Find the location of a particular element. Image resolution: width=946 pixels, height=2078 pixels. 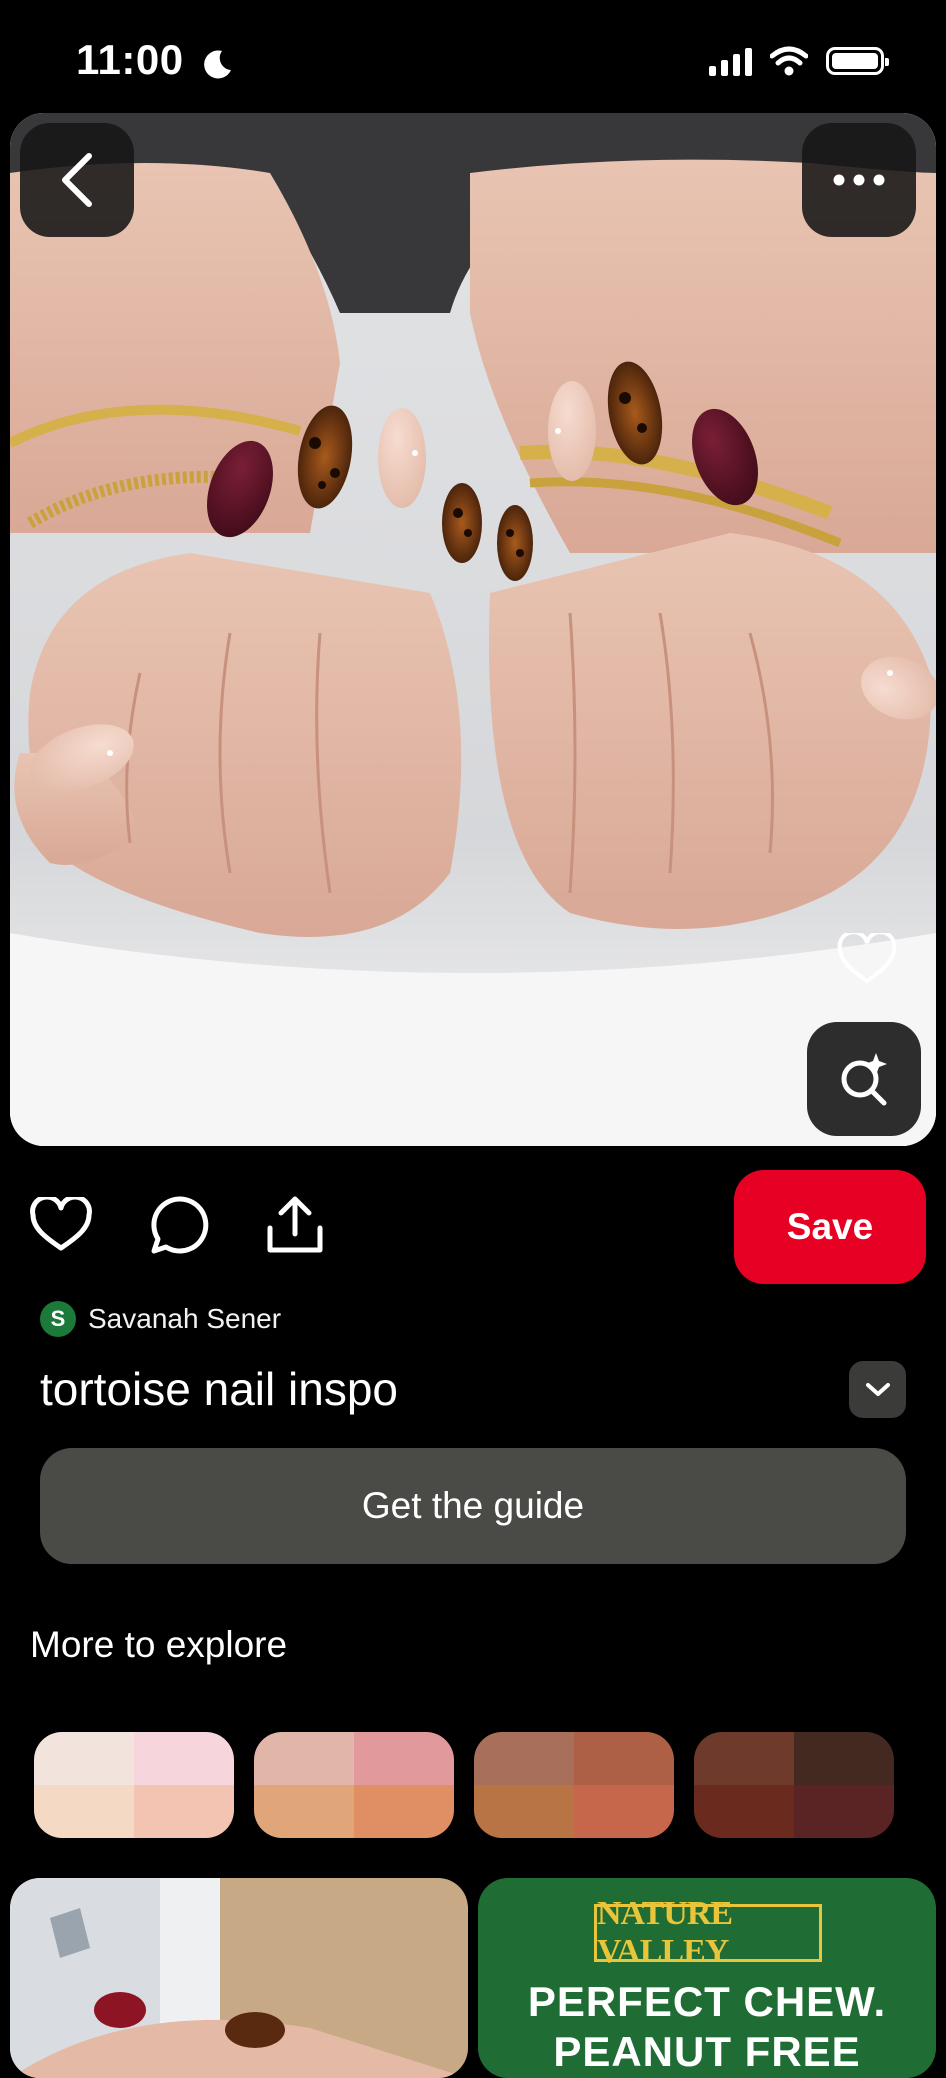

more-icon is located at coordinates (859, 180).